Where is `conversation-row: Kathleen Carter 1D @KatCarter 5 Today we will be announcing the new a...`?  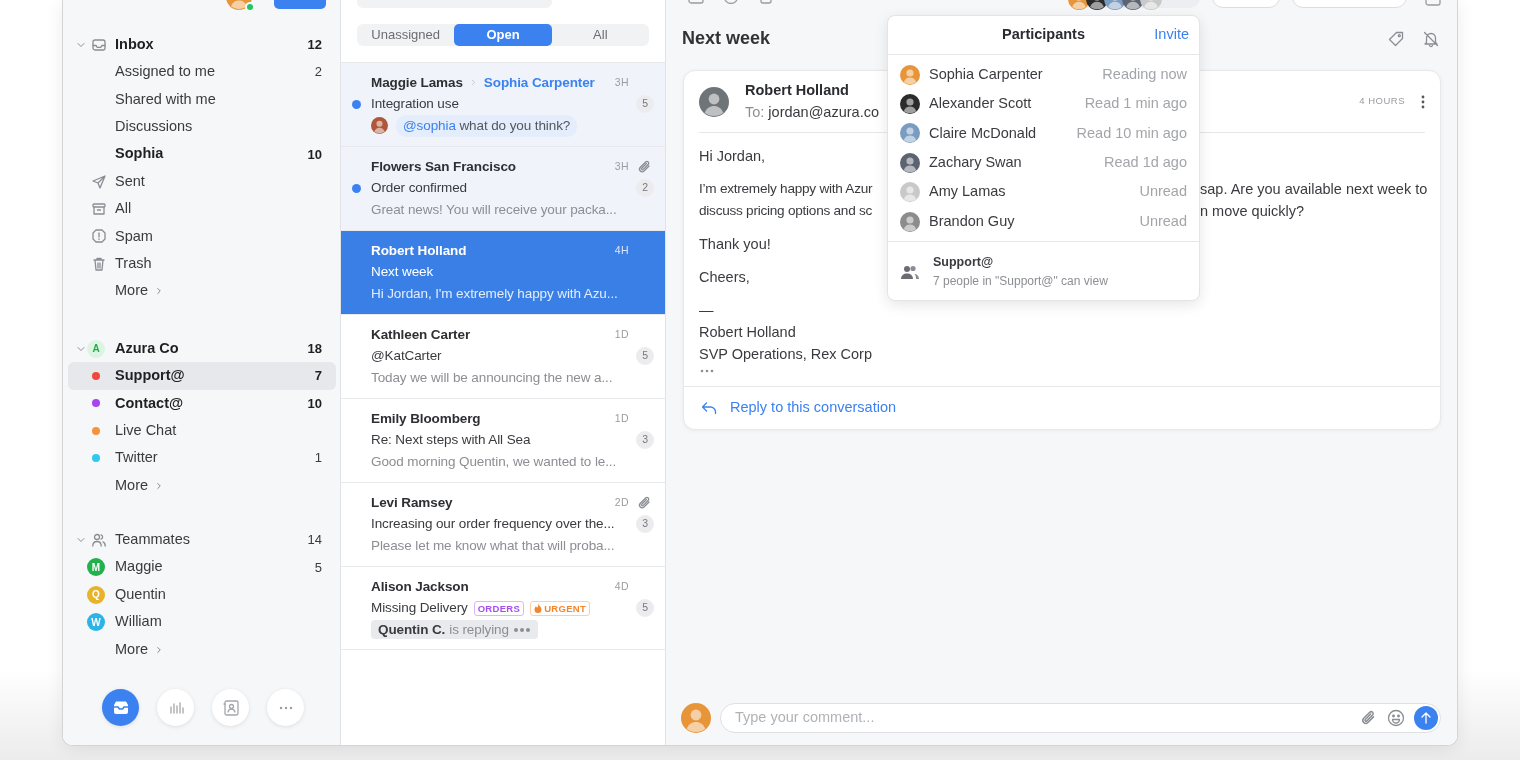 conversation-row: Kathleen Carter 1D @KatCarter 5 Today we will be announcing the new a... is located at coordinates (503, 356).